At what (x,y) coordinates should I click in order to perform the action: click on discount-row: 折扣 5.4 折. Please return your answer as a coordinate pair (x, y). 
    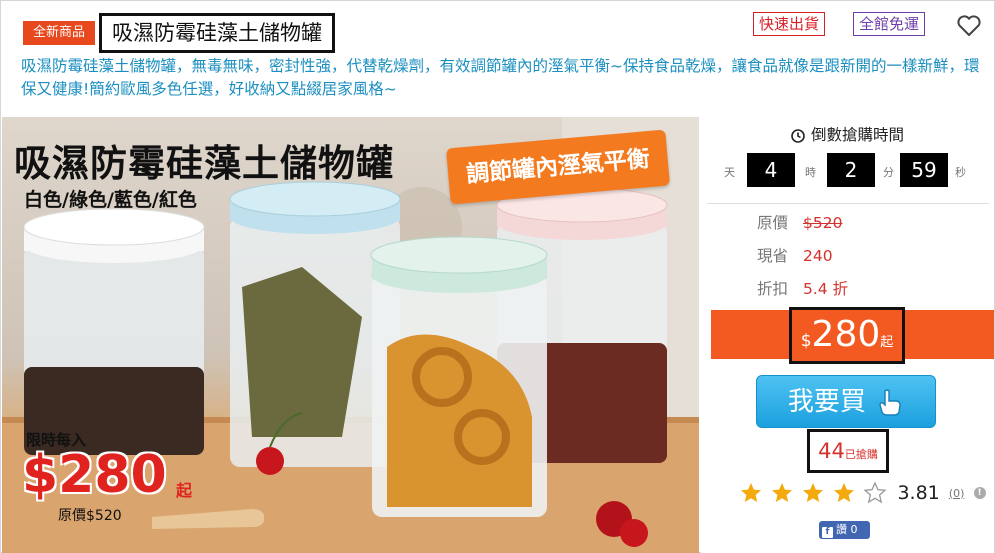
    Looking at the image, I should click on (802, 288).